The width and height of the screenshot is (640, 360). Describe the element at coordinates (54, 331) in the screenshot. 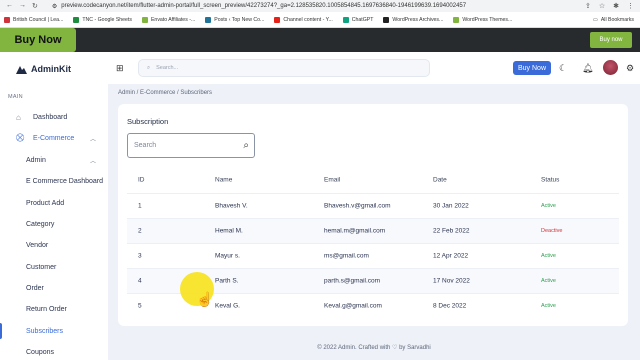

I see `sidebar-item-subscribers: Subscribers` at that location.